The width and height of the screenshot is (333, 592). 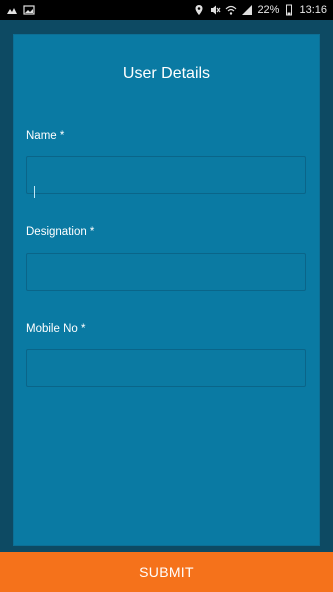 What do you see at coordinates (199, 10) in the screenshot?
I see `location-icon` at bounding box center [199, 10].